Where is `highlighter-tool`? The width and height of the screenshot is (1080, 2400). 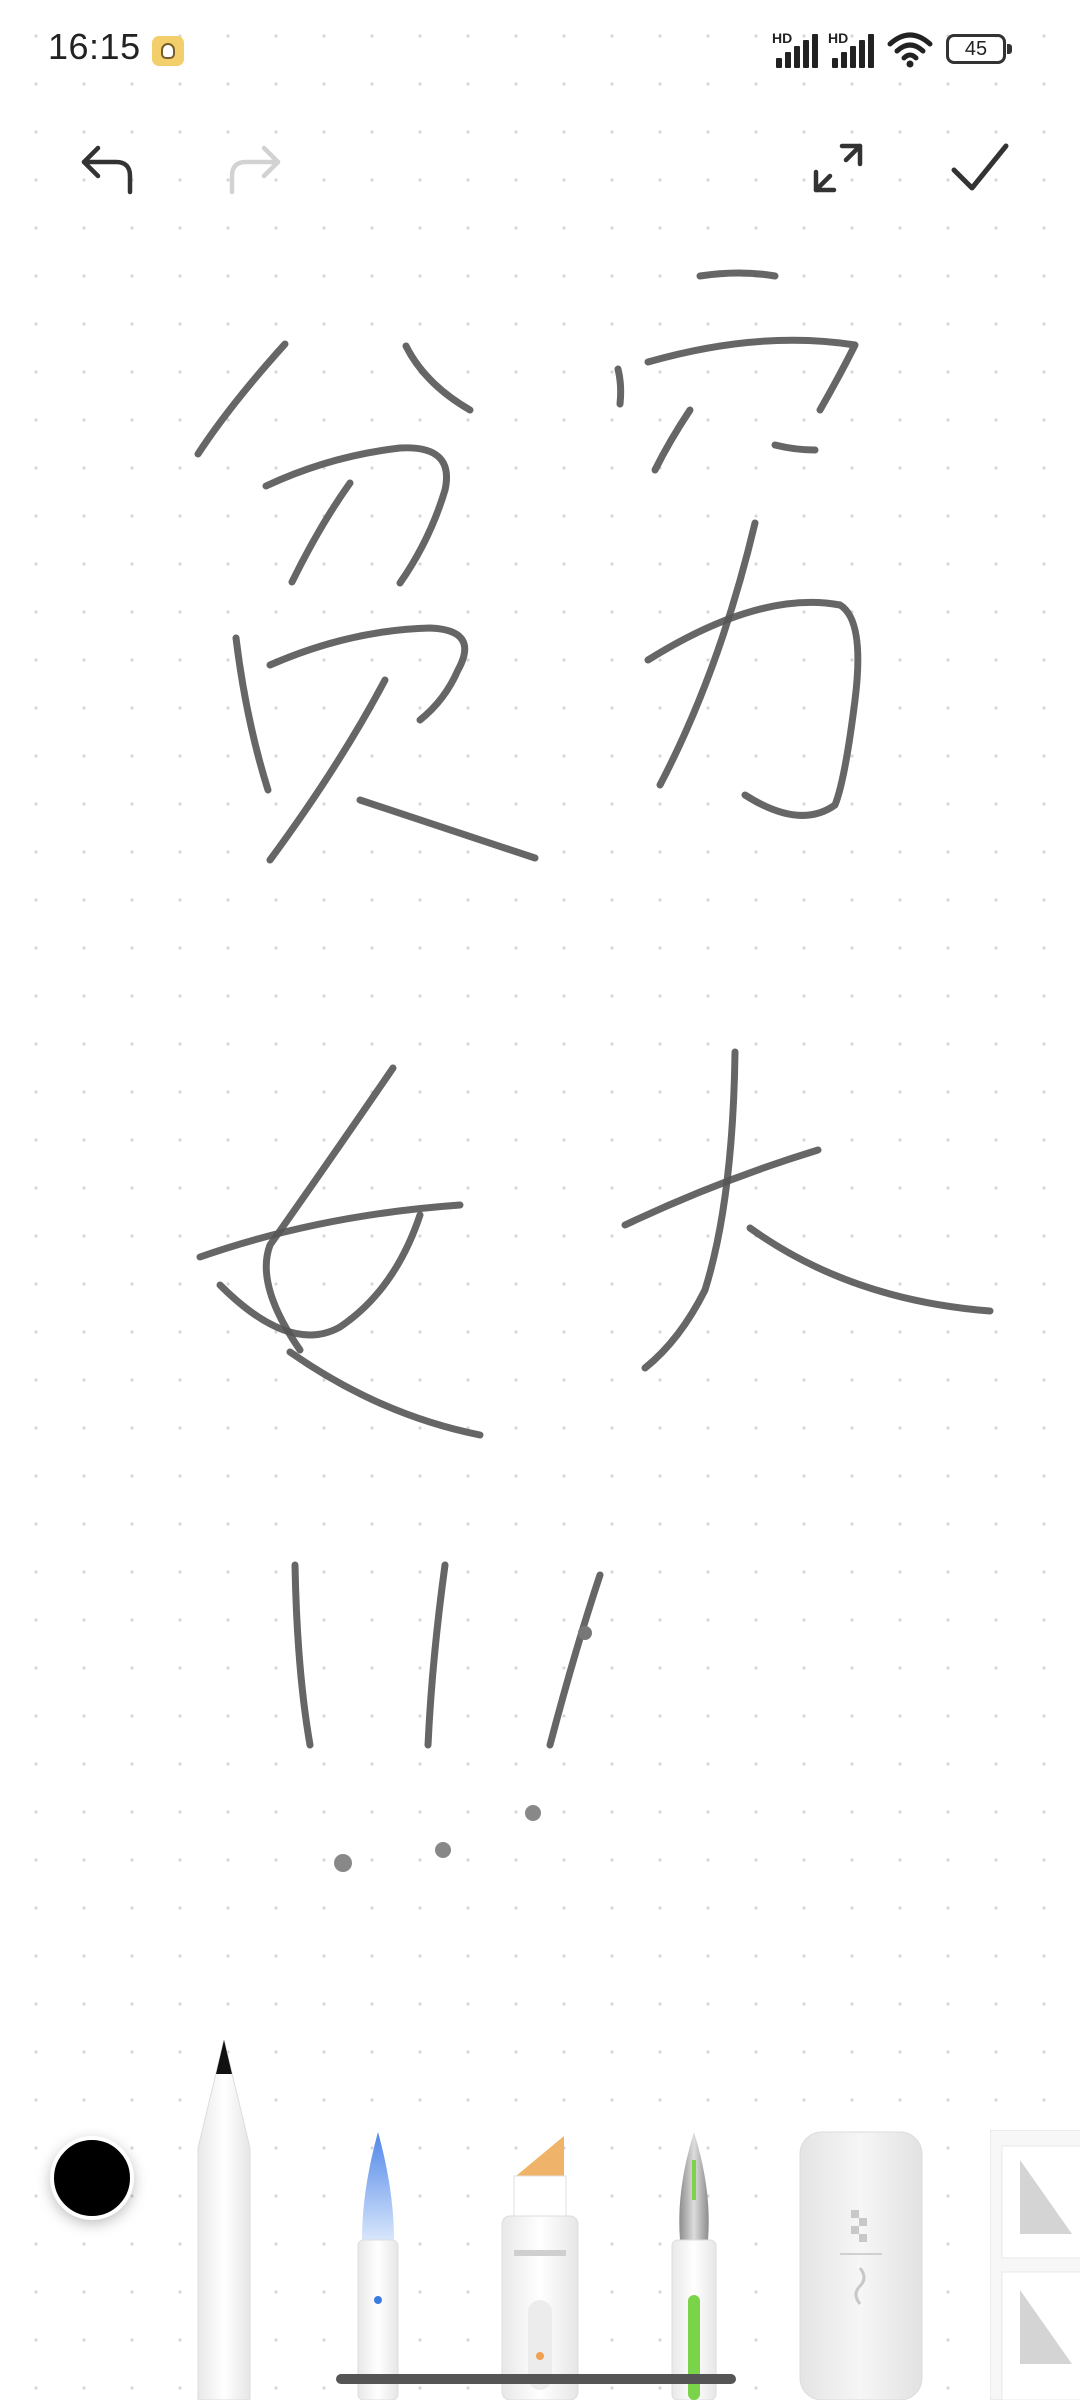 highlighter-tool is located at coordinates (540, 2265).